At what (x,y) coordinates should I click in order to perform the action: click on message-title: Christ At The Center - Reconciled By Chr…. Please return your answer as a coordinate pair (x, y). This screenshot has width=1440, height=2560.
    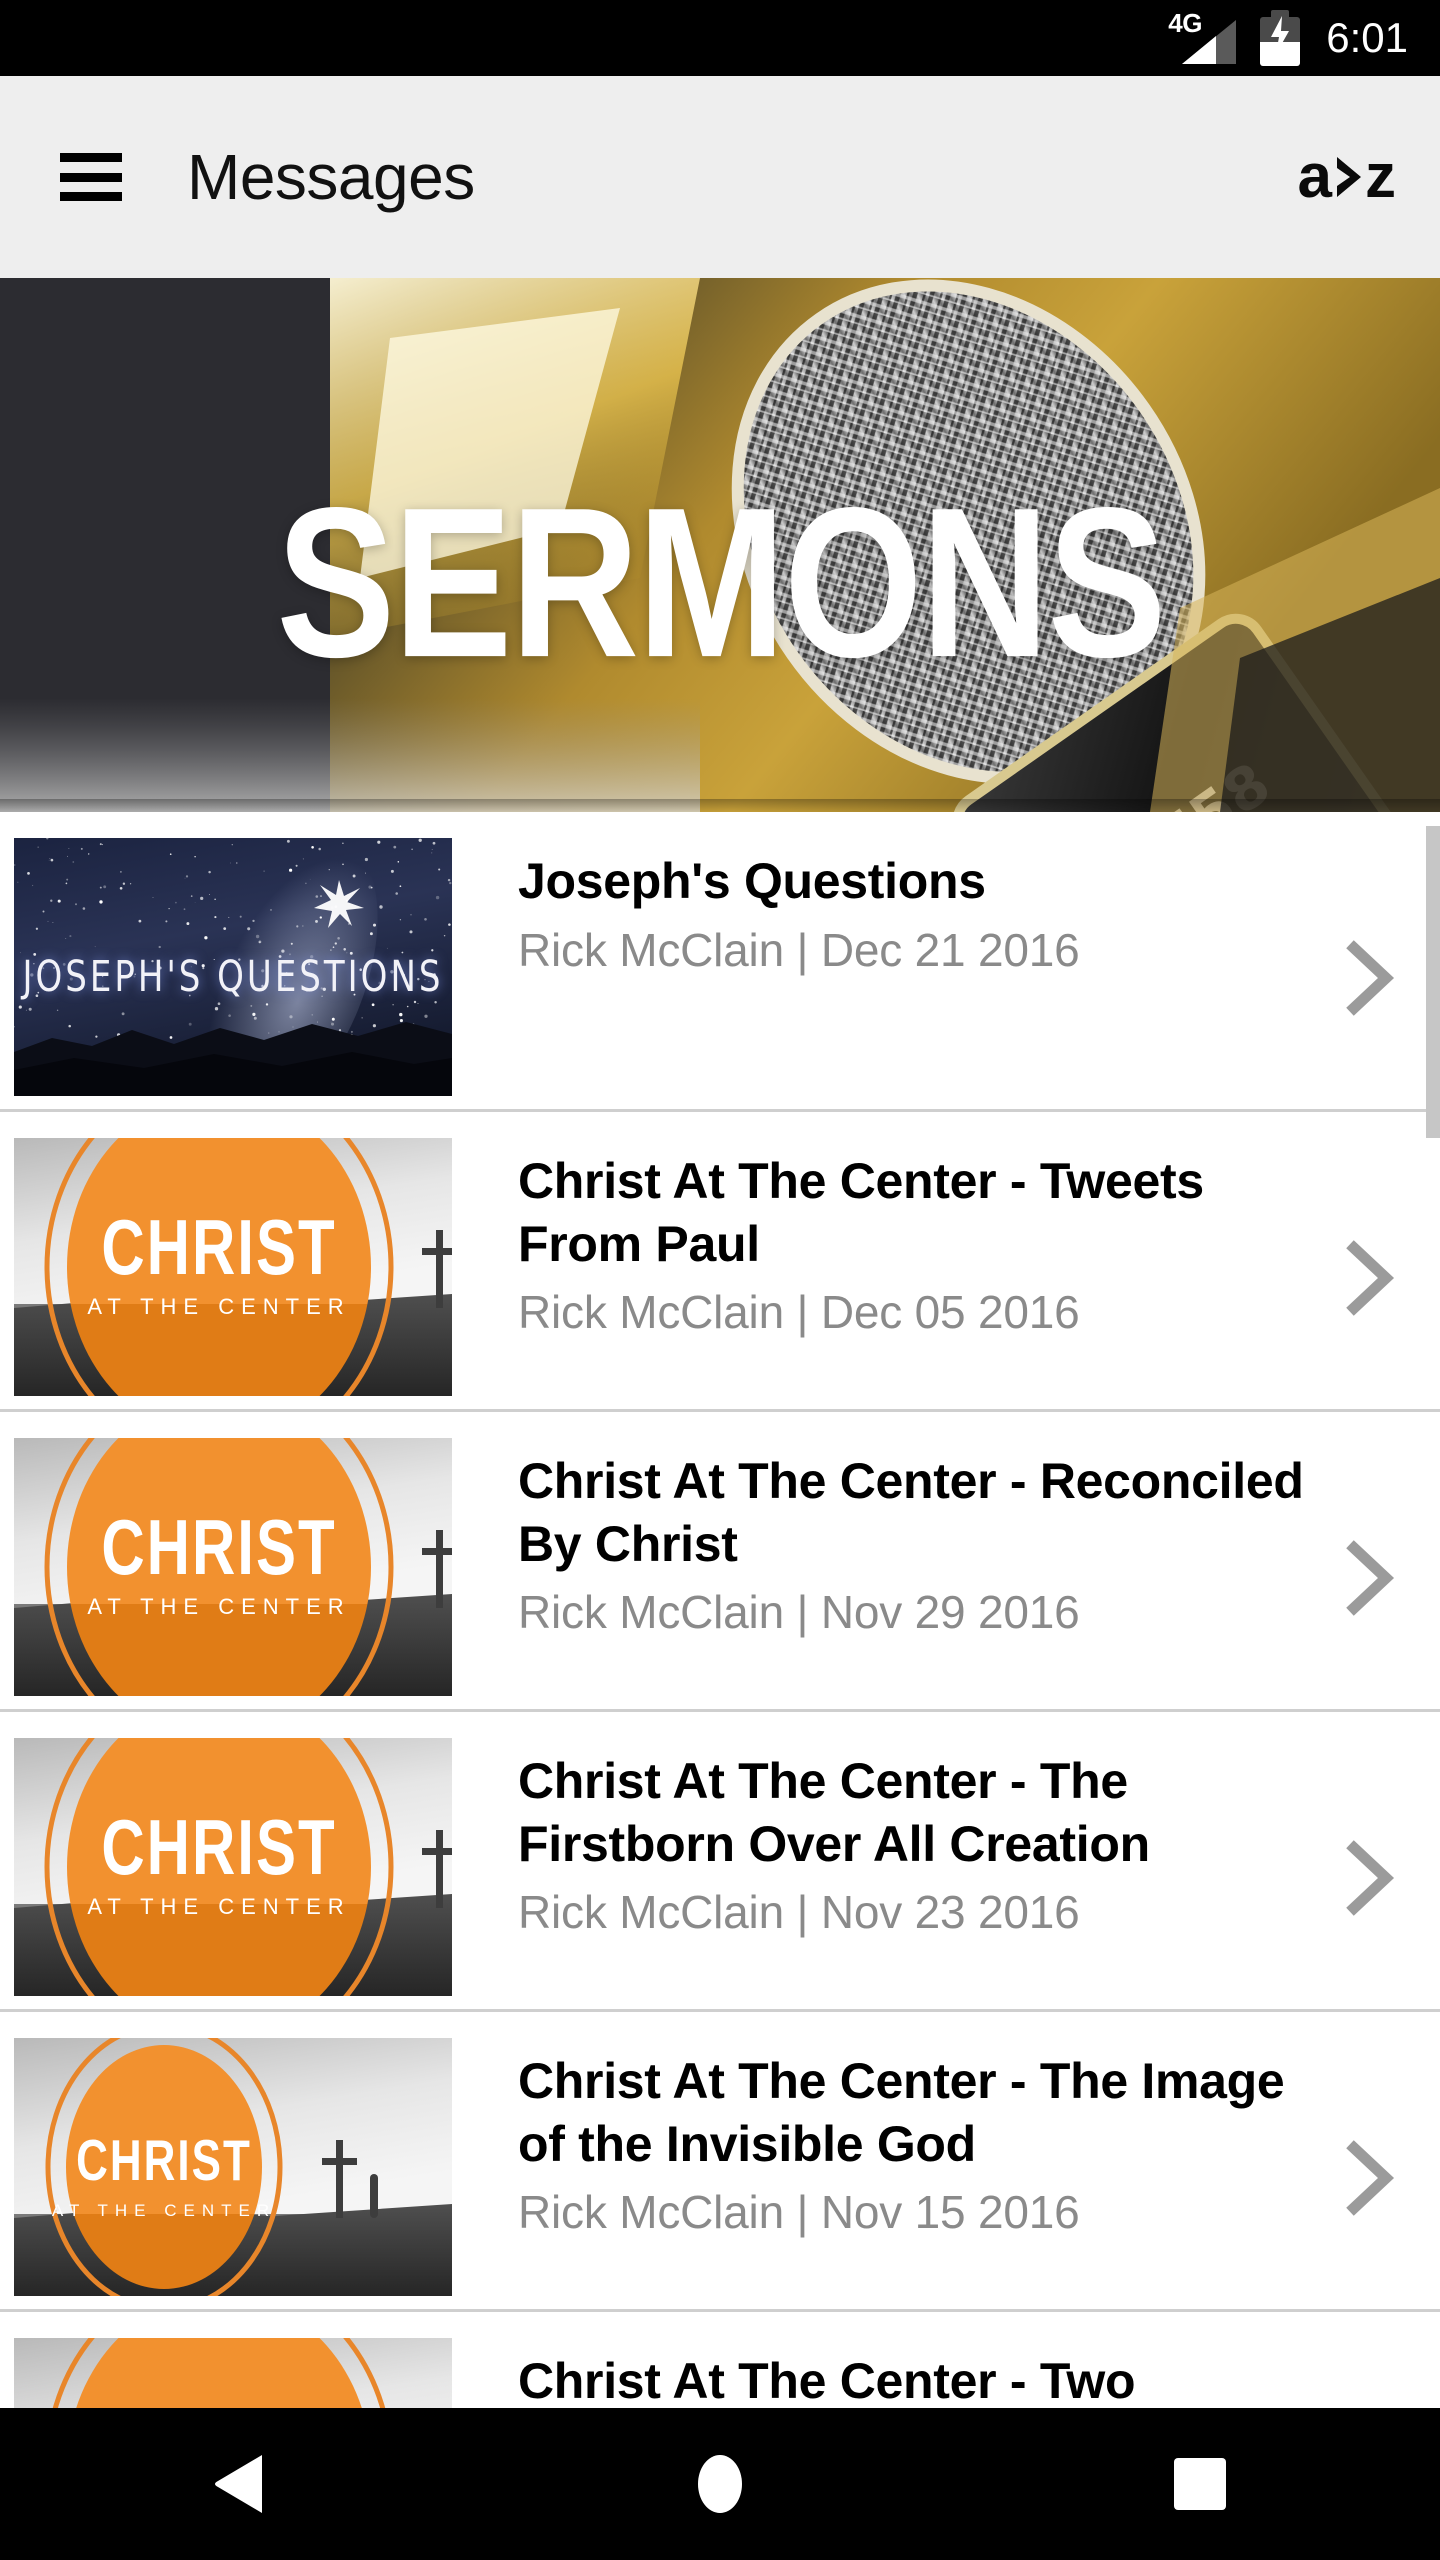
    Looking at the image, I should click on (911, 1512).